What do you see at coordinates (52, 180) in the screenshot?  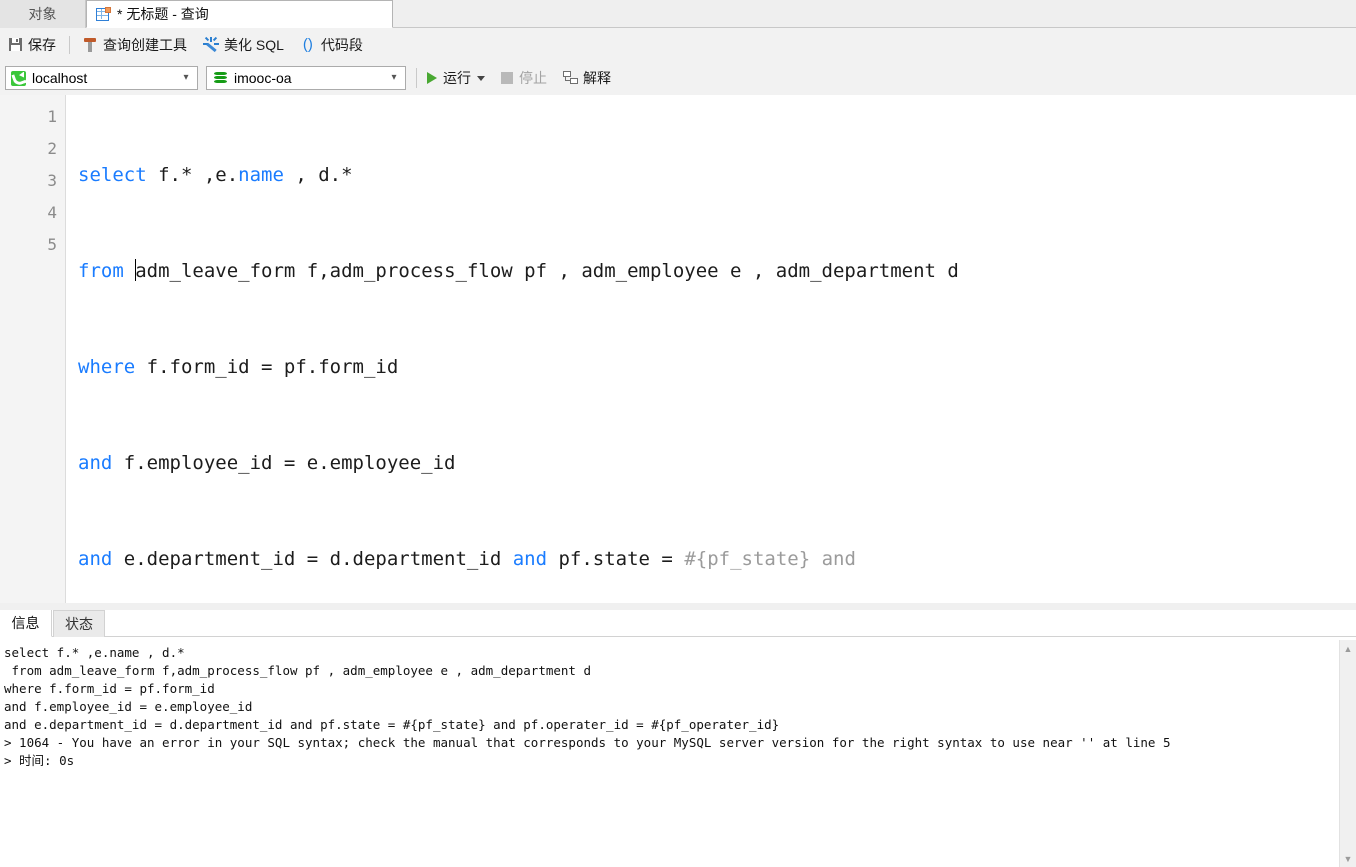 I see `line-number: 3` at bounding box center [52, 180].